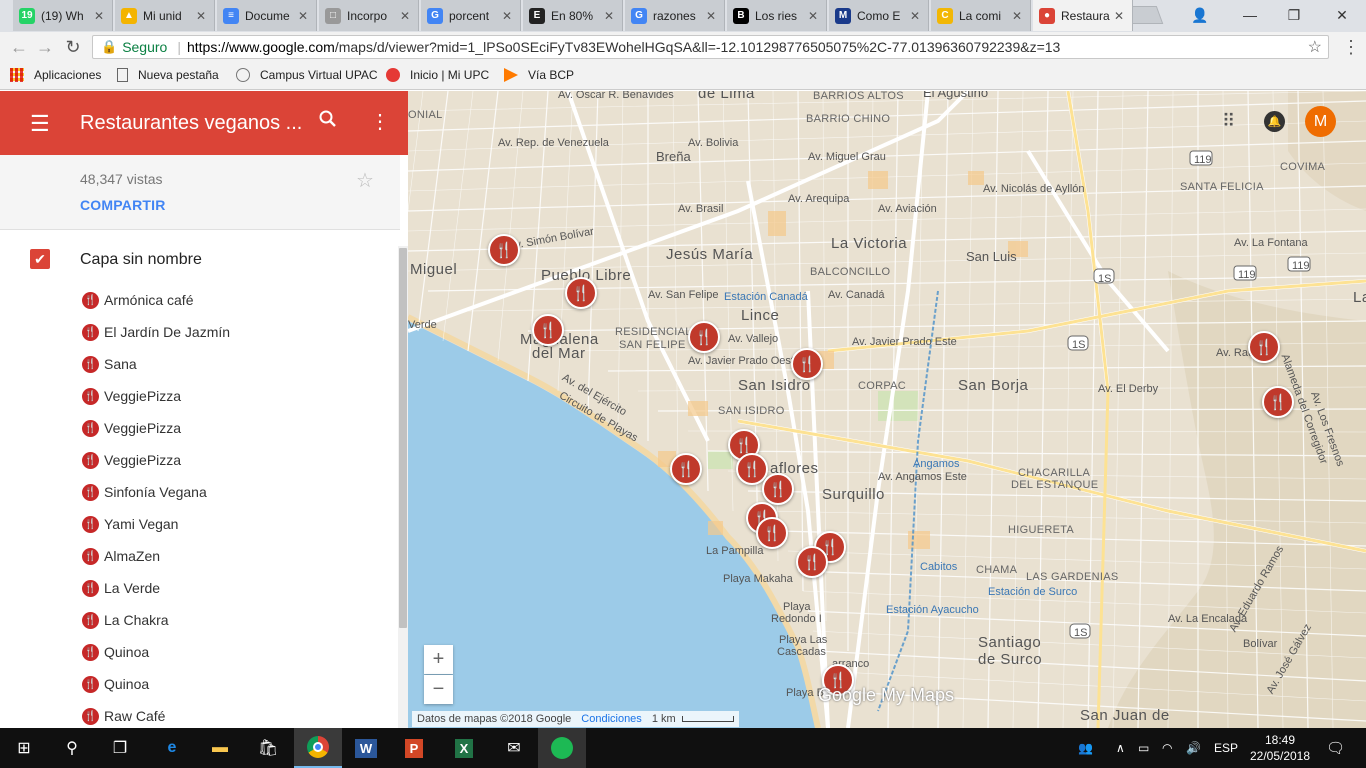 The image size is (1366, 768). I want to click on browser-tab: E En 80% ✕, so click(573, 15).